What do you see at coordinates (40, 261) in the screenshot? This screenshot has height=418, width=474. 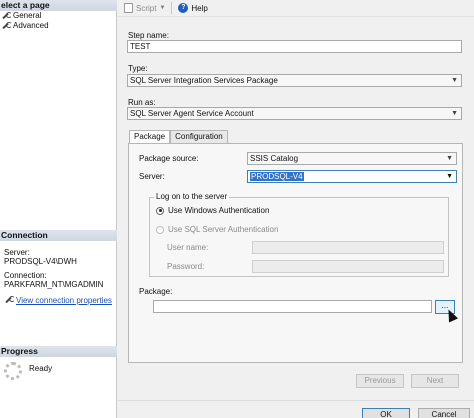 I see `server-value: PRODSQL-V4\DWH` at bounding box center [40, 261].